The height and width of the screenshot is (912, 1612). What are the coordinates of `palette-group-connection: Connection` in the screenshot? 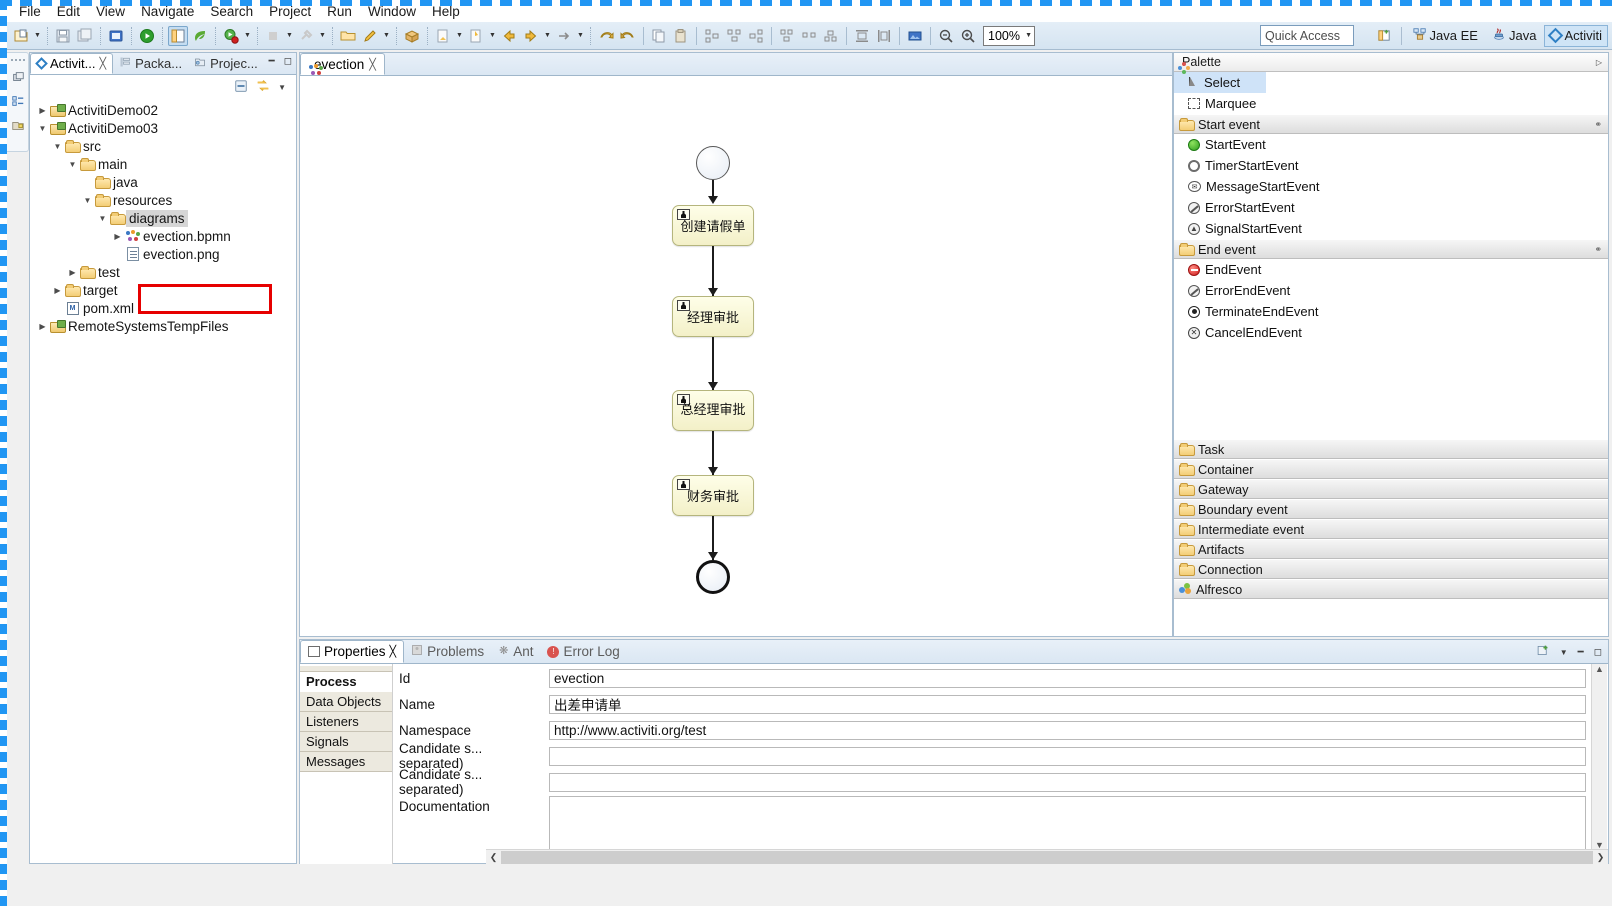 It's located at (1391, 569).